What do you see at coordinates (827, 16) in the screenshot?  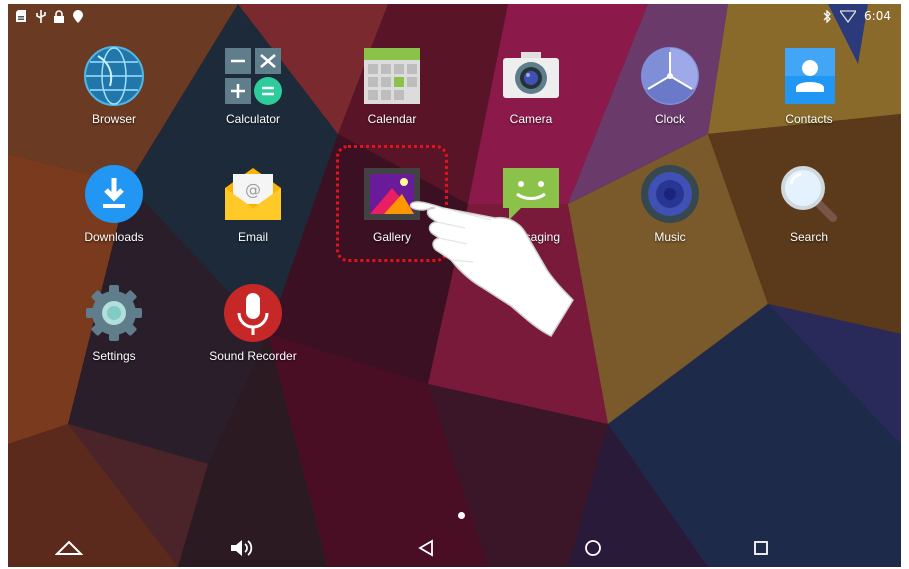 I see `bluetooth-icon` at bounding box center [827, 16].